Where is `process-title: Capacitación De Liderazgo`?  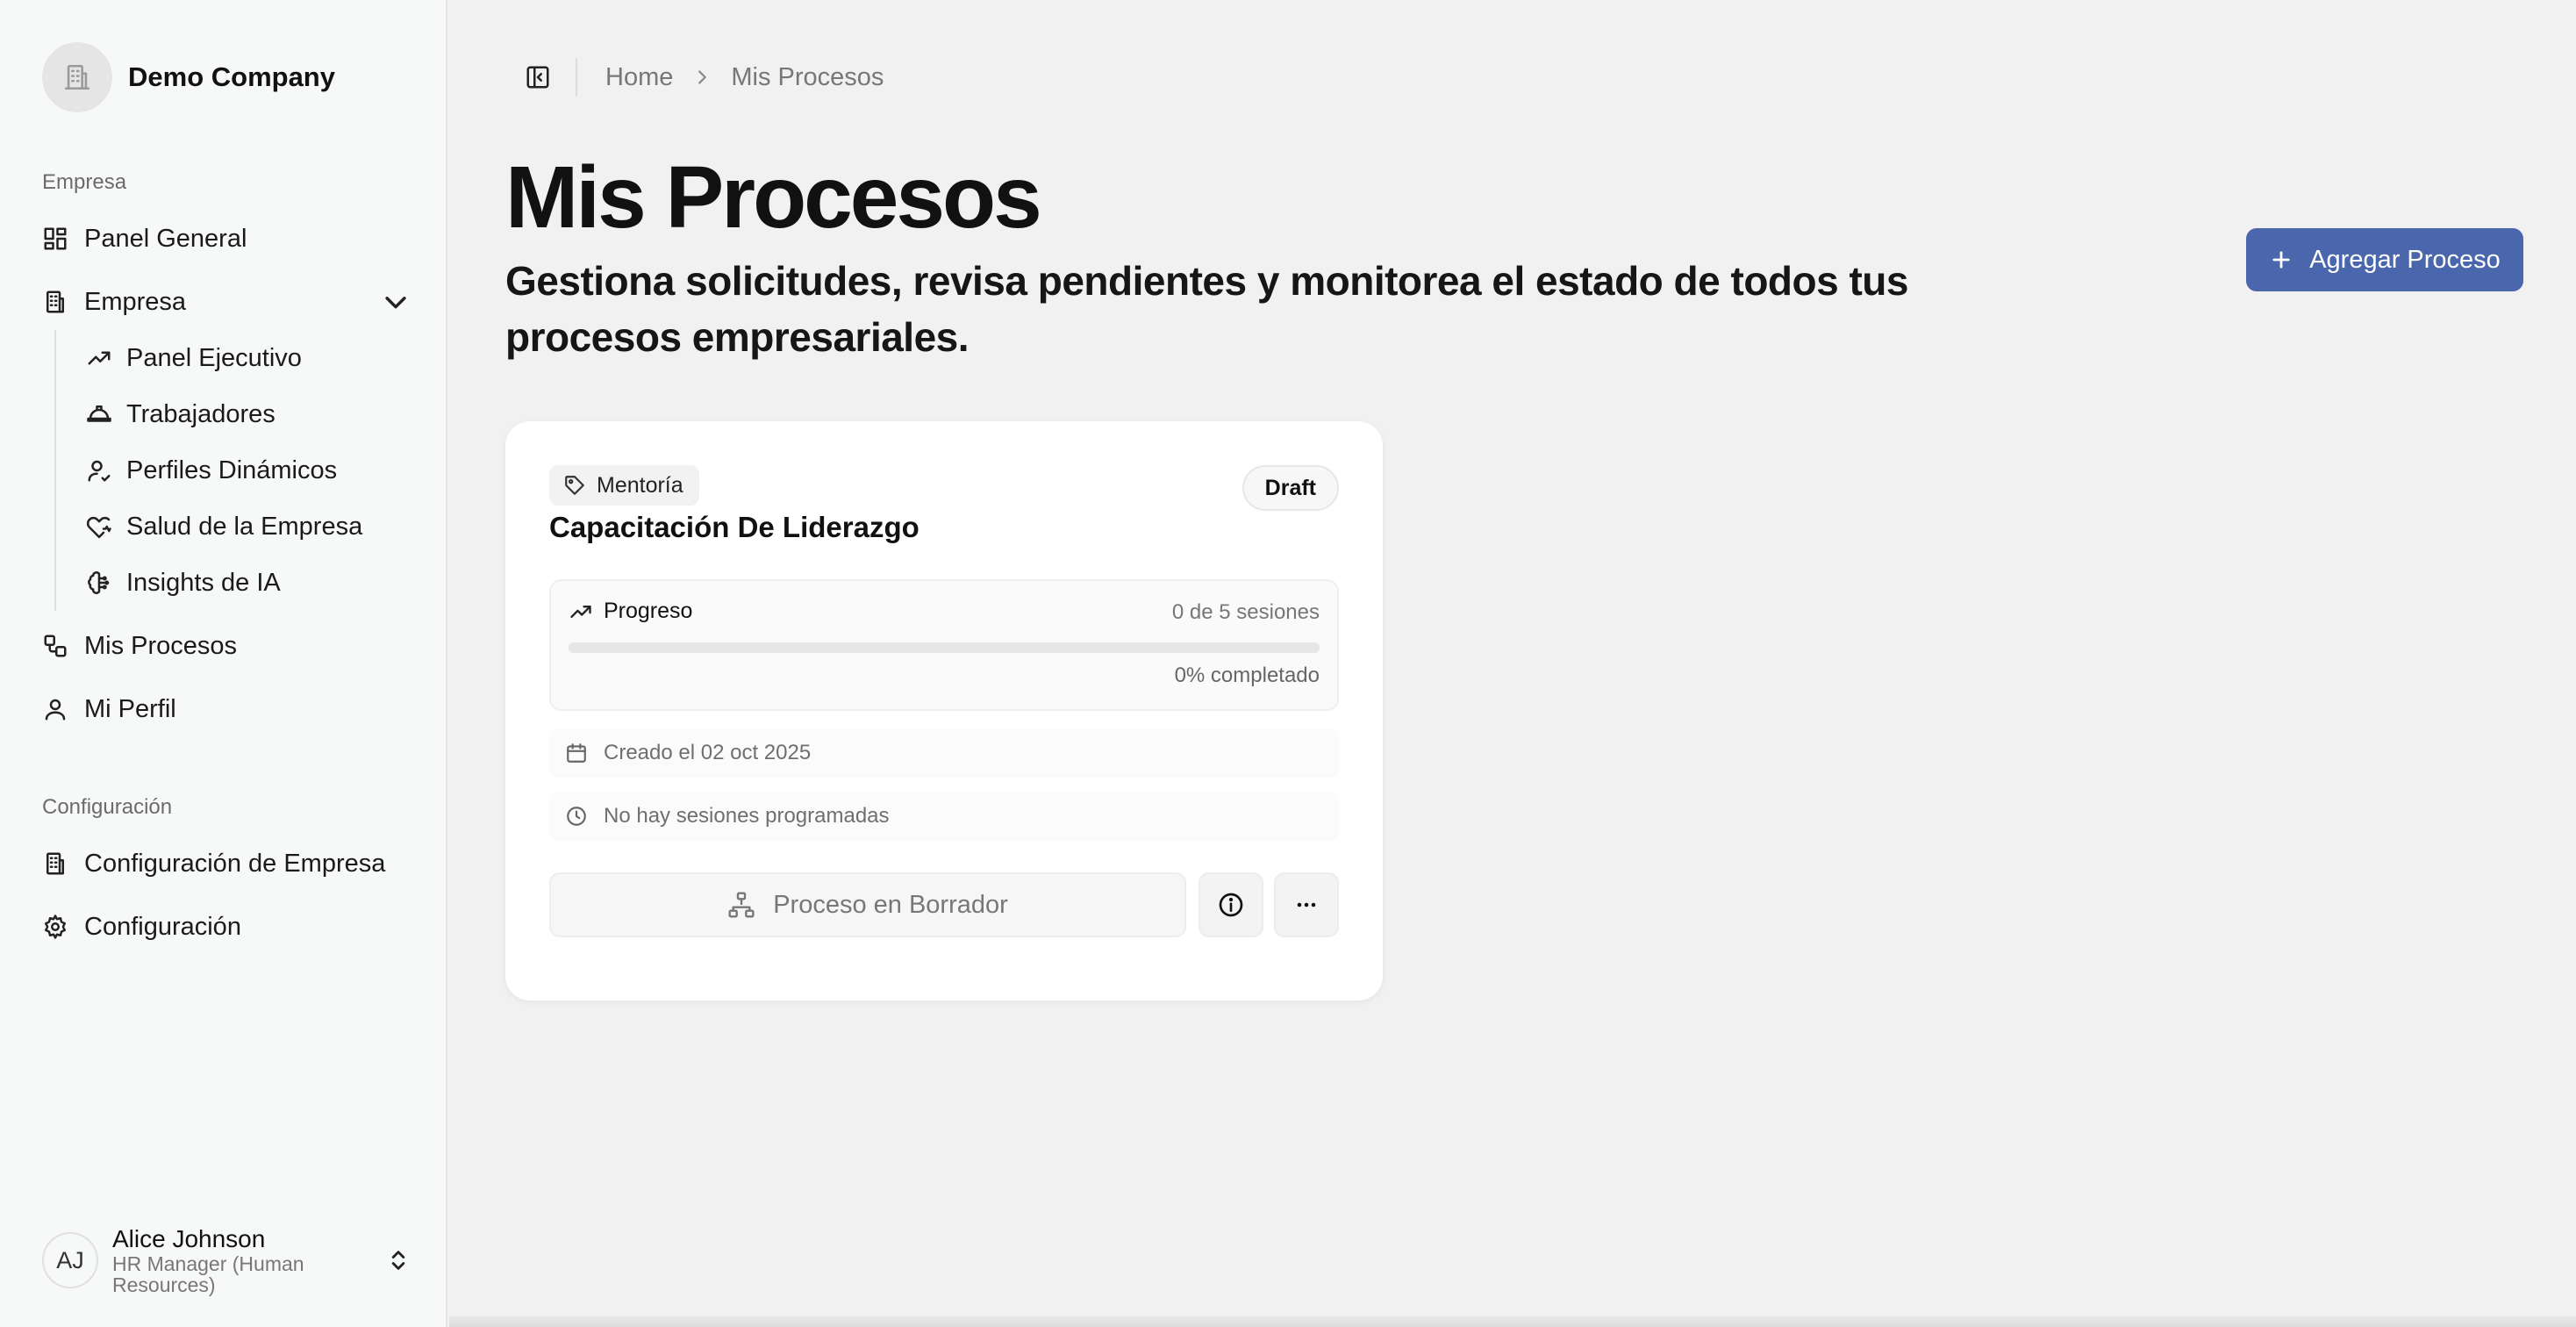
process-title: Capacitación De Liderazgo is located at coordinates (734, 527).